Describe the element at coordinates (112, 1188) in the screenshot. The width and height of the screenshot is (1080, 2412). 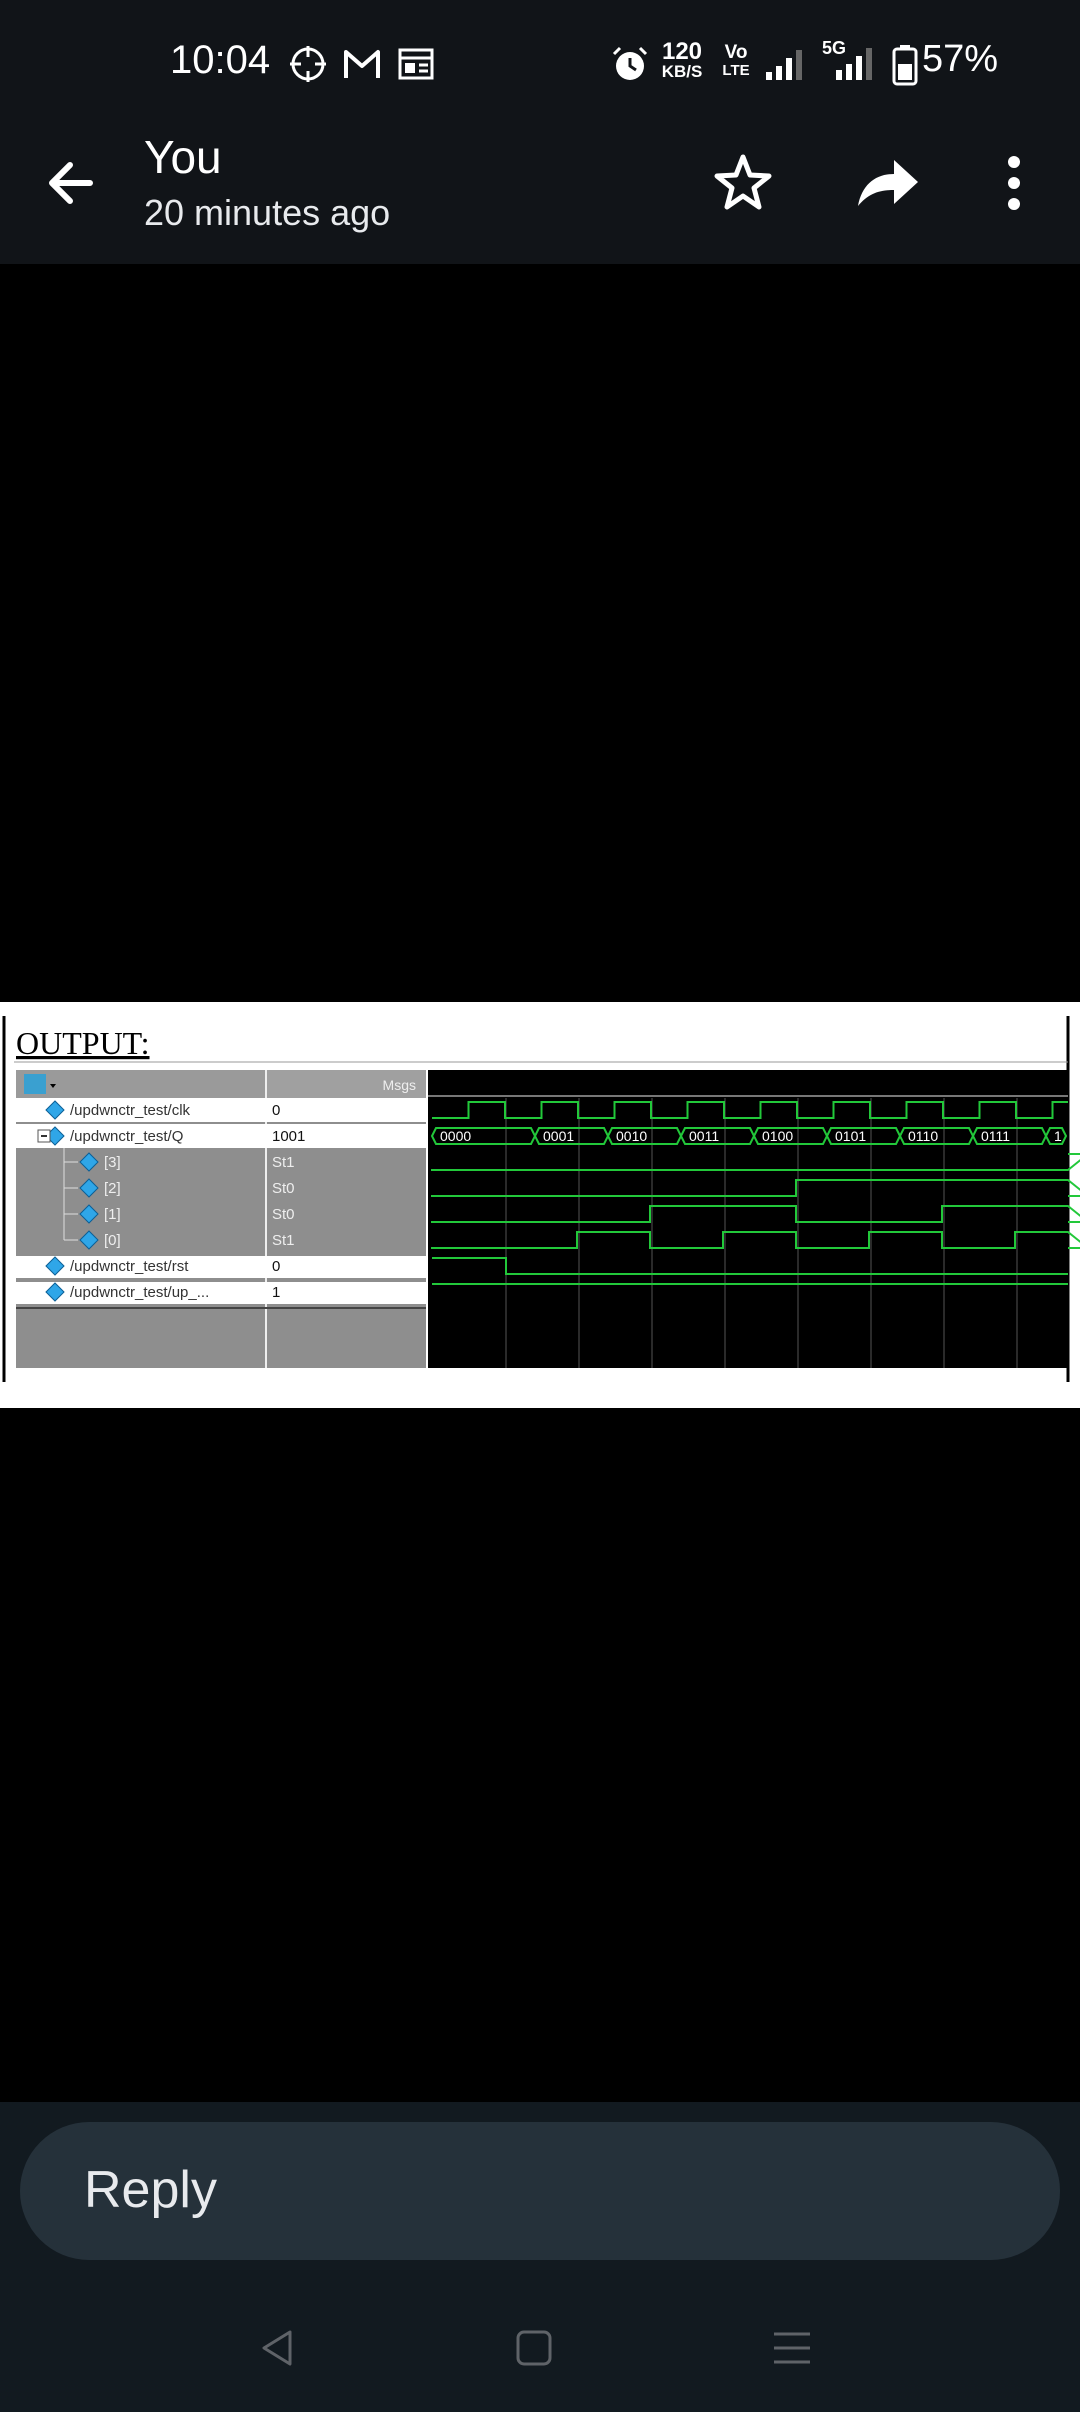
I see `signal-name: [2]` at that location.